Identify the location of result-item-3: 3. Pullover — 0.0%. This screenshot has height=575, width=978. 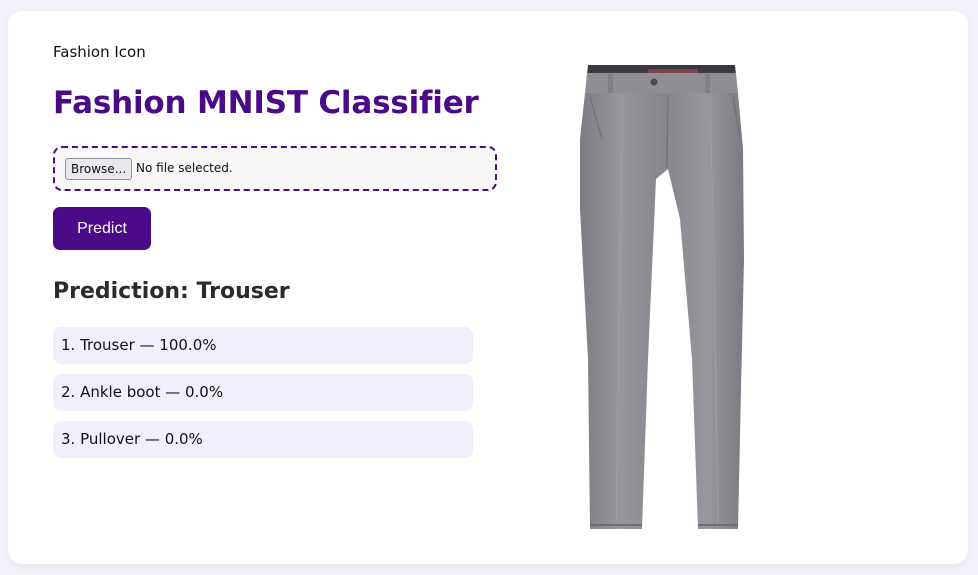
(263, 439).